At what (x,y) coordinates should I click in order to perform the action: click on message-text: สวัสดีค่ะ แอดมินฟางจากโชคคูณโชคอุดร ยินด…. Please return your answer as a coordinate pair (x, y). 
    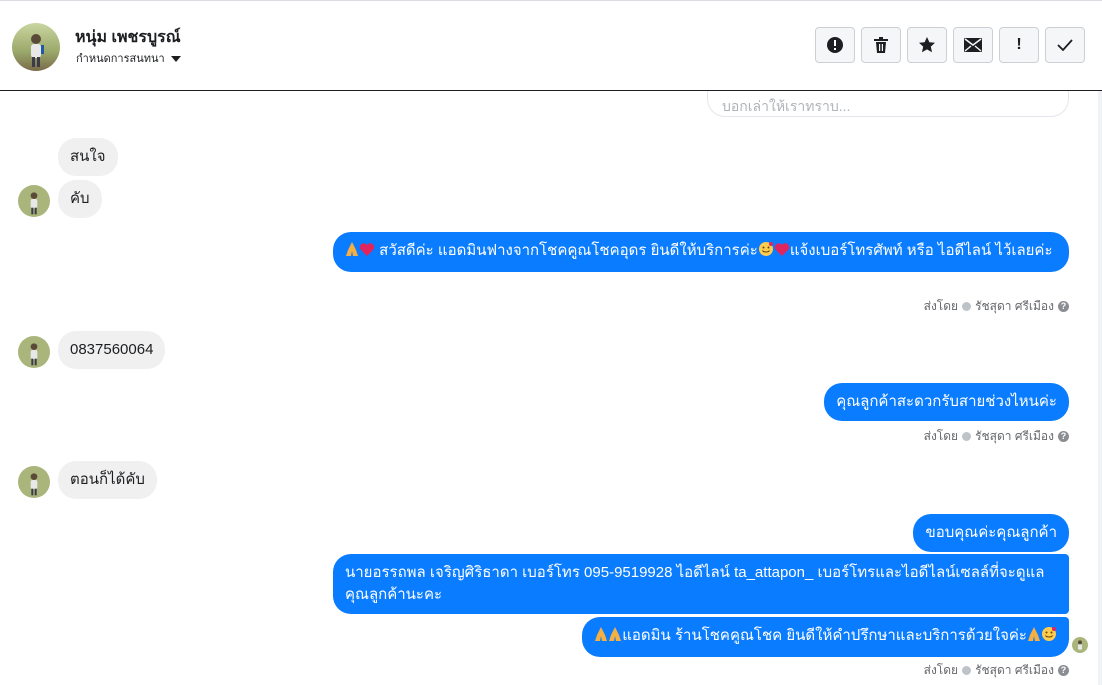
    Looking at the image, I should click on (568, 250).